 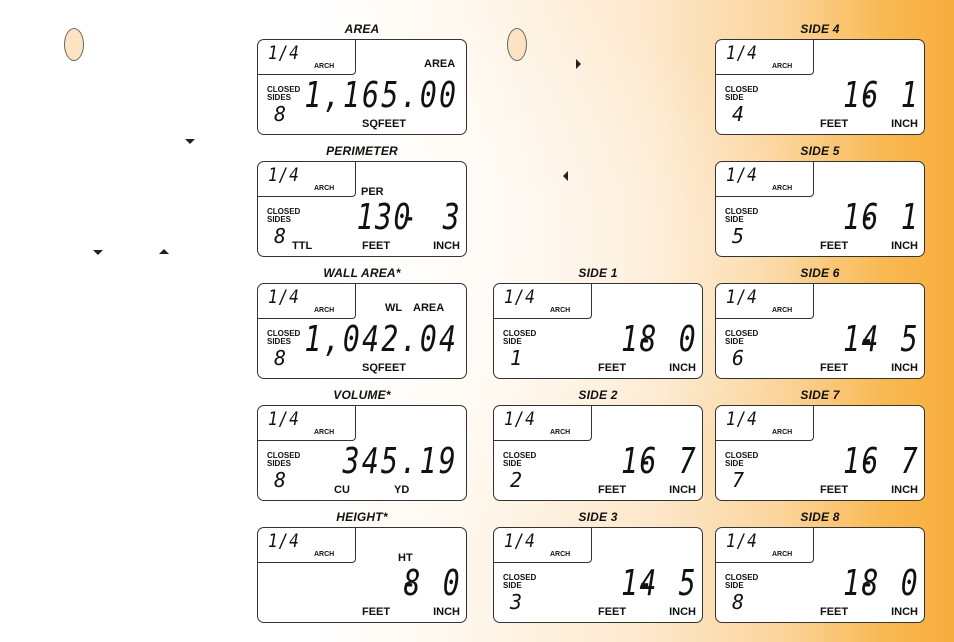 I want to click on unit-cu-label: CU, so click(x=342, y=490).